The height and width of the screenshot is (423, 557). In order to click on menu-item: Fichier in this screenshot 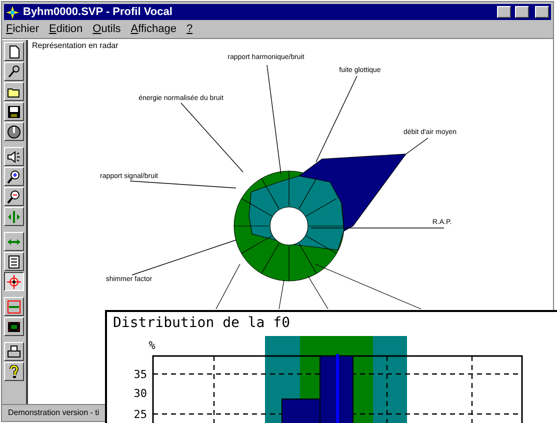, I will do `click(23, 29)`.